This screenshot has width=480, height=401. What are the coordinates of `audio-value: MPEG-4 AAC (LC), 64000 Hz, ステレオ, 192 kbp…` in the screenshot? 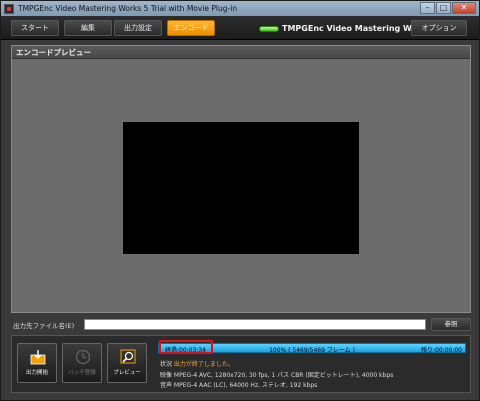 It's located at (245, 385).